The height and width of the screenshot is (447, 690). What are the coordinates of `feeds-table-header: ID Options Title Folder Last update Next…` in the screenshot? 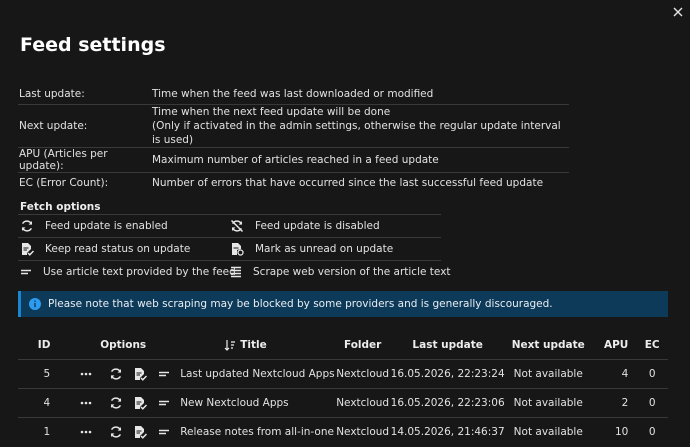 It's located at (343, 345).